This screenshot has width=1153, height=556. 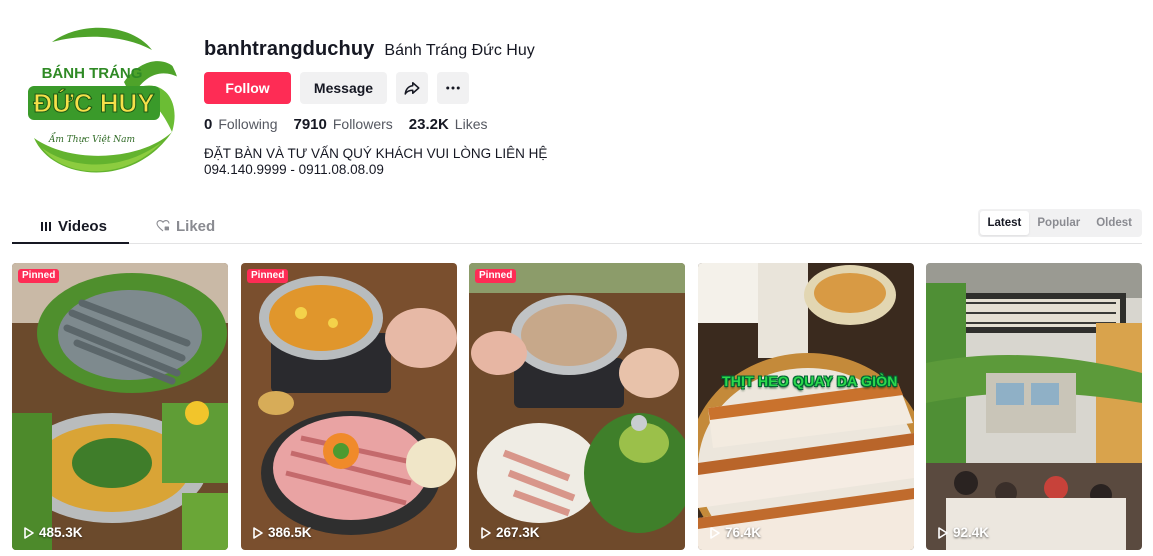 I want to click on sort-latest: Latest, so click(x=1004, y=223).